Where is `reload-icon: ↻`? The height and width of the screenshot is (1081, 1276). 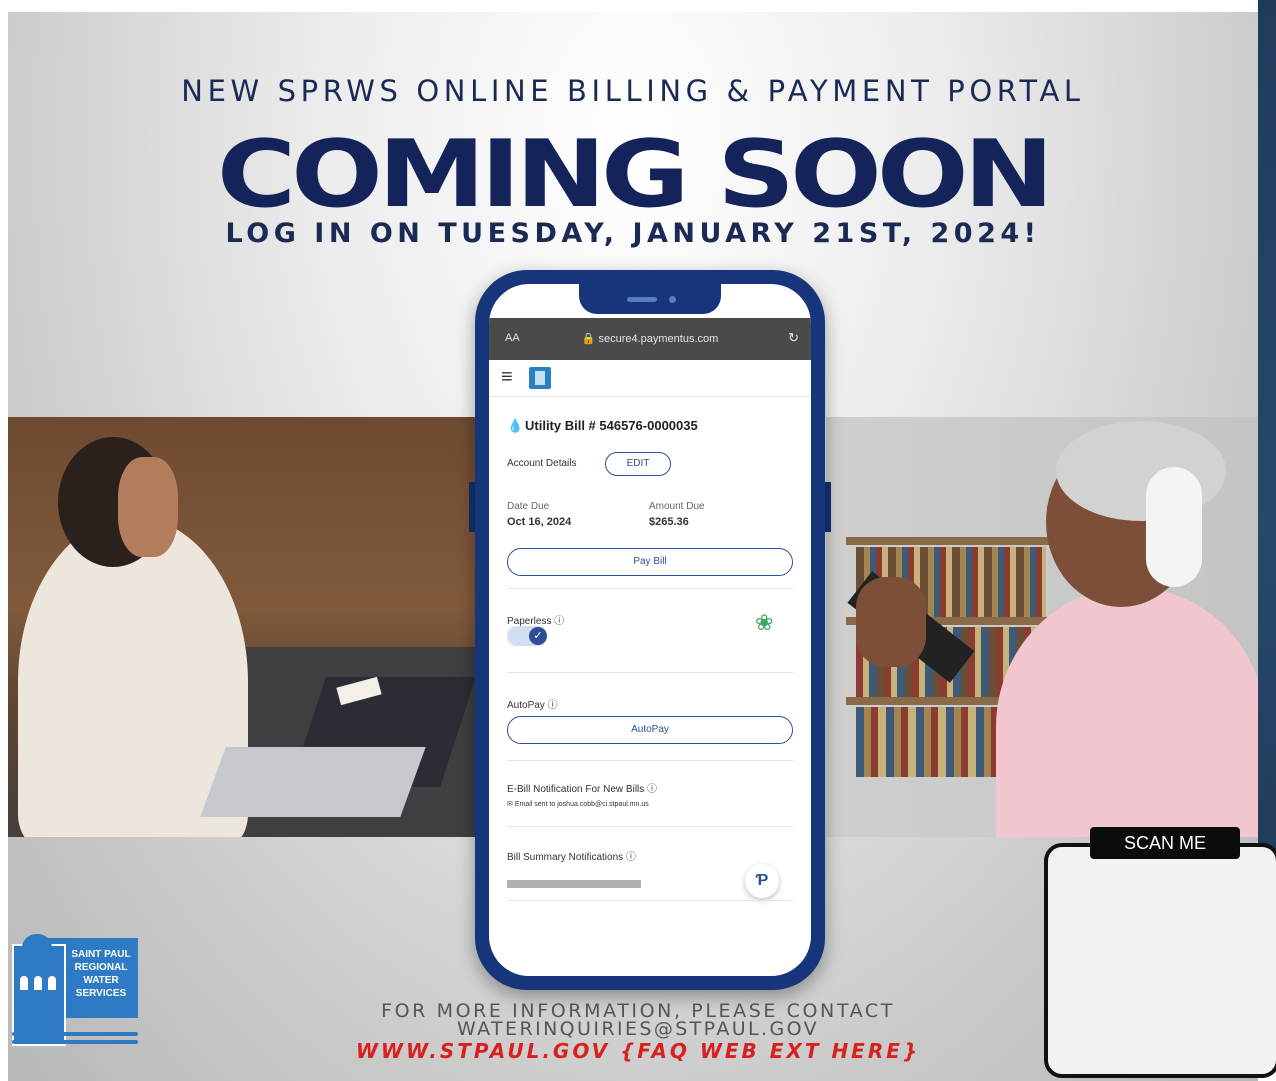
reload-icon: ↻ is located at coordinates (793, 338).